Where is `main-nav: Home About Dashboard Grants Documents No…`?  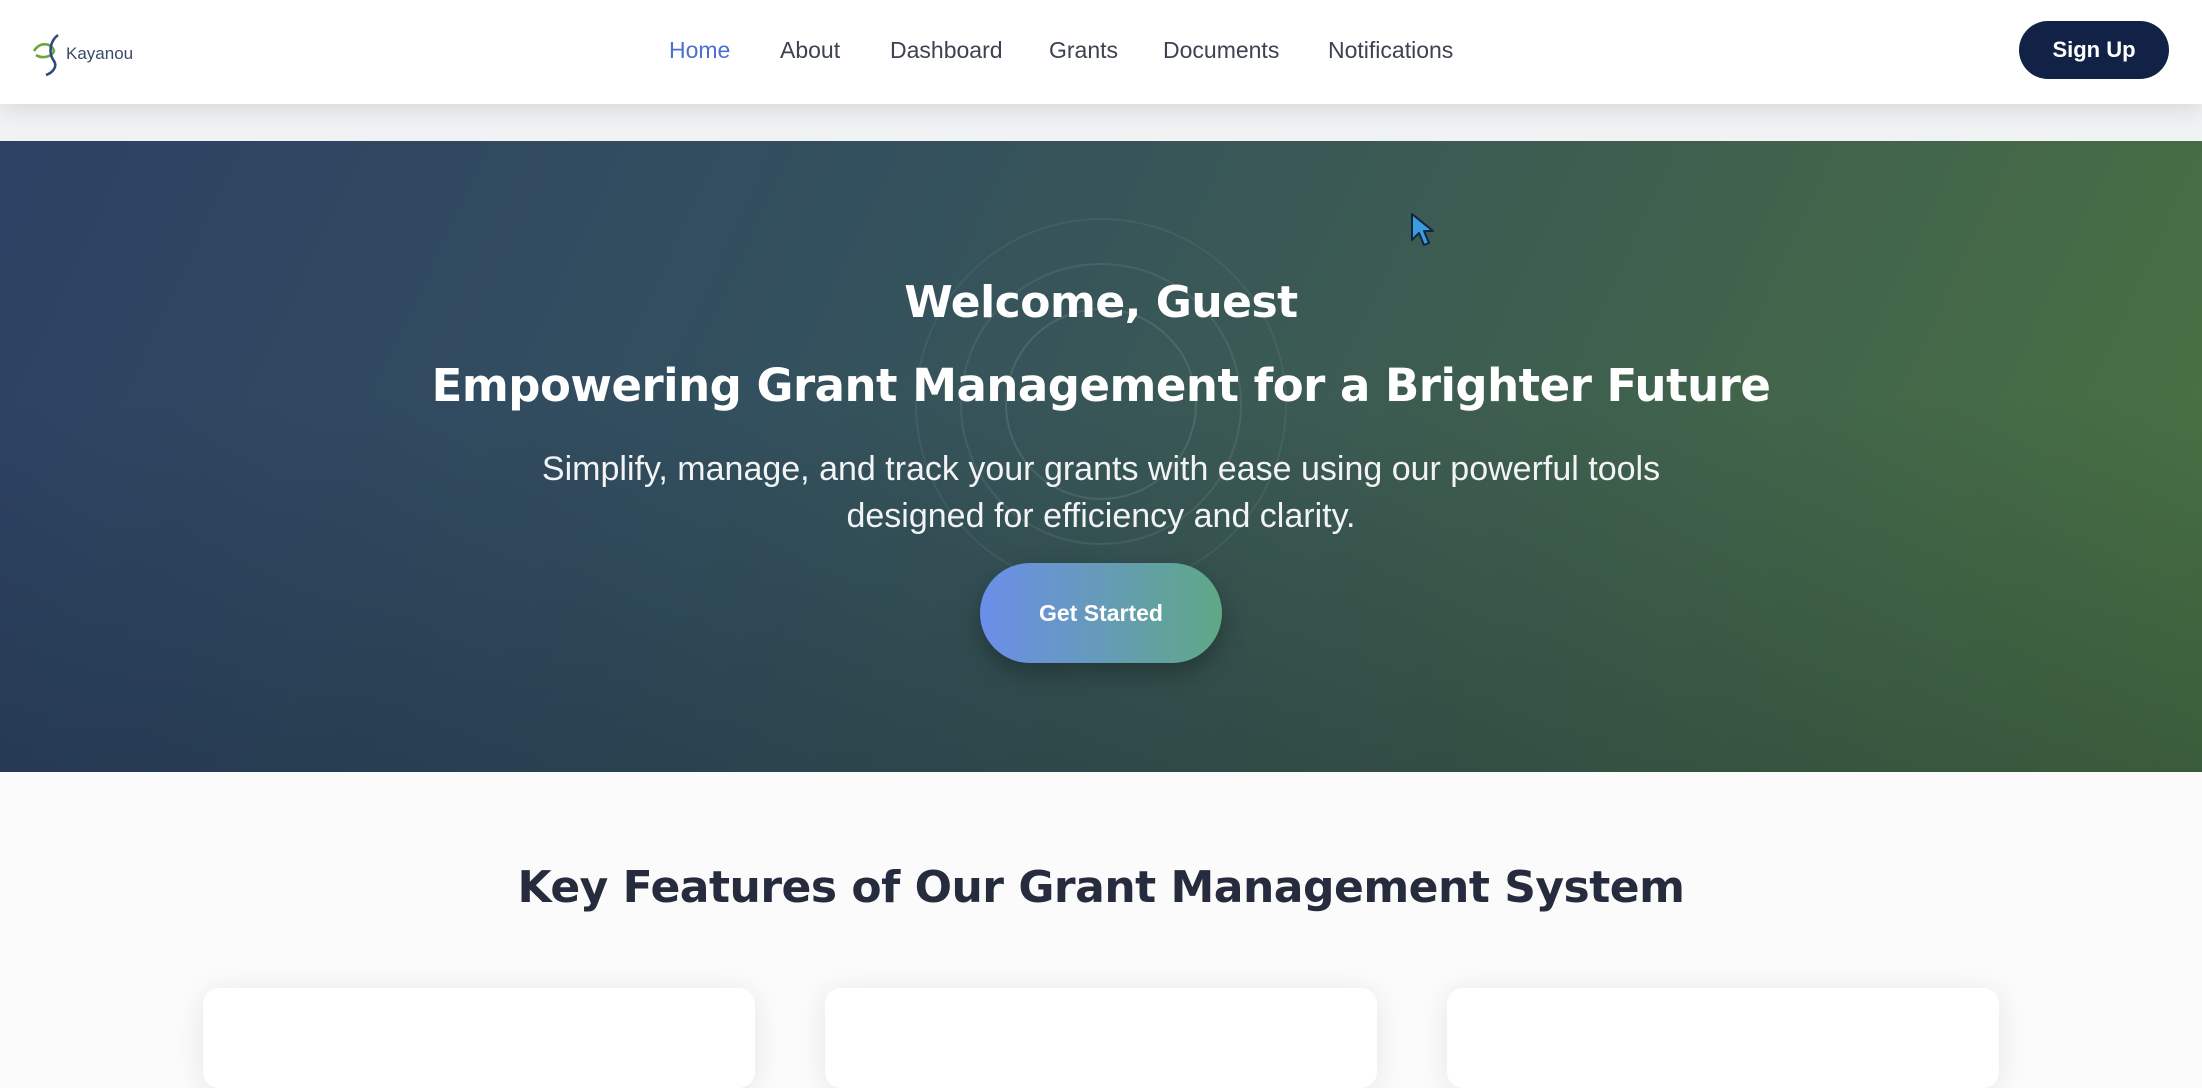
main-nav: Home About Dashboard Grants Documents No… is located at coordinates (1101, 52).